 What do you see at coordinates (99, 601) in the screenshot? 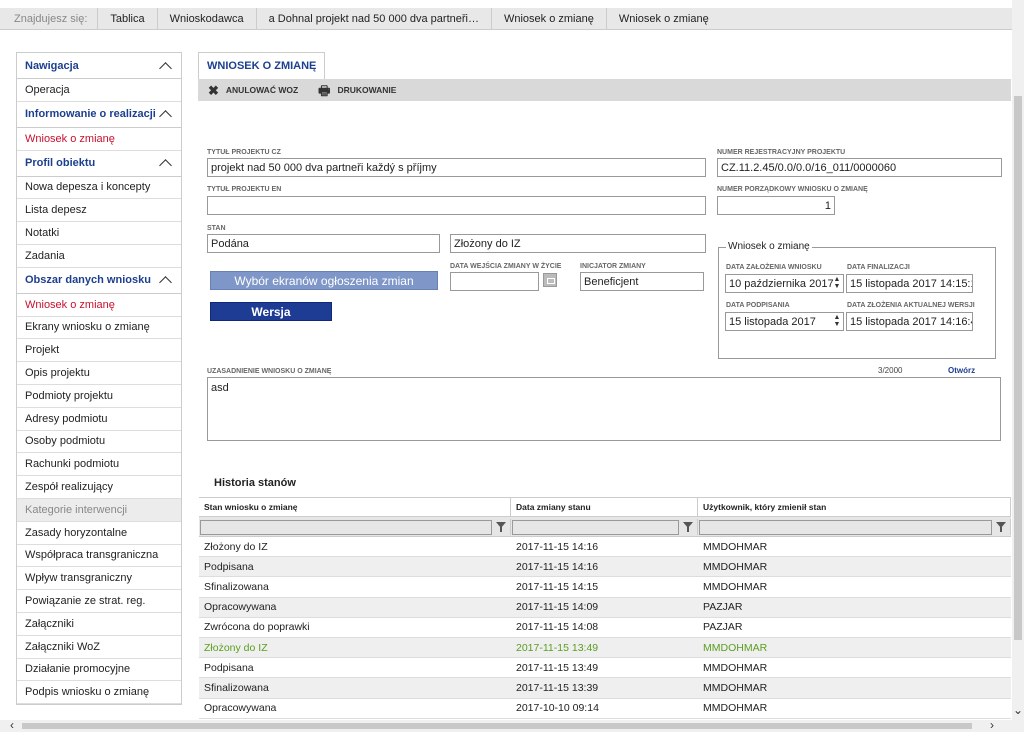
I see `sidebar-item: Powiązanie ze strat. reg.` at bounding box center [99, 601].